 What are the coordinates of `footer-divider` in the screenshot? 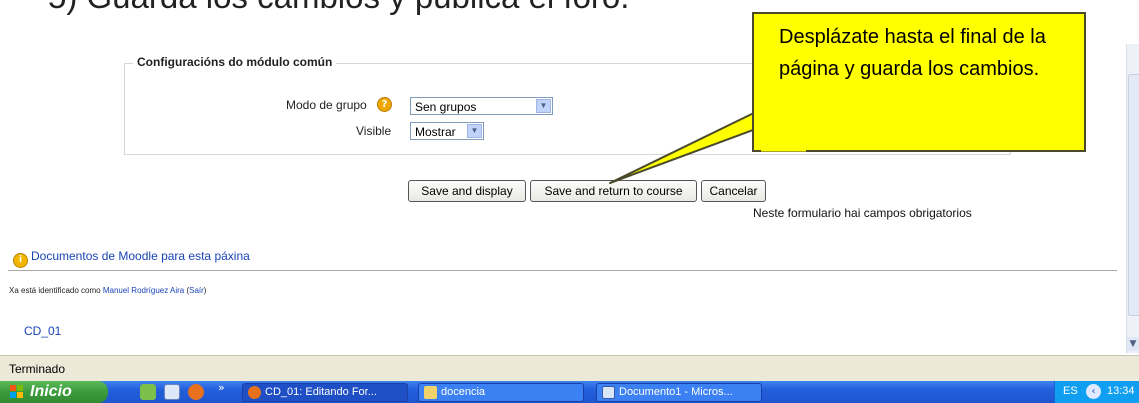 It's located at (562, 270).